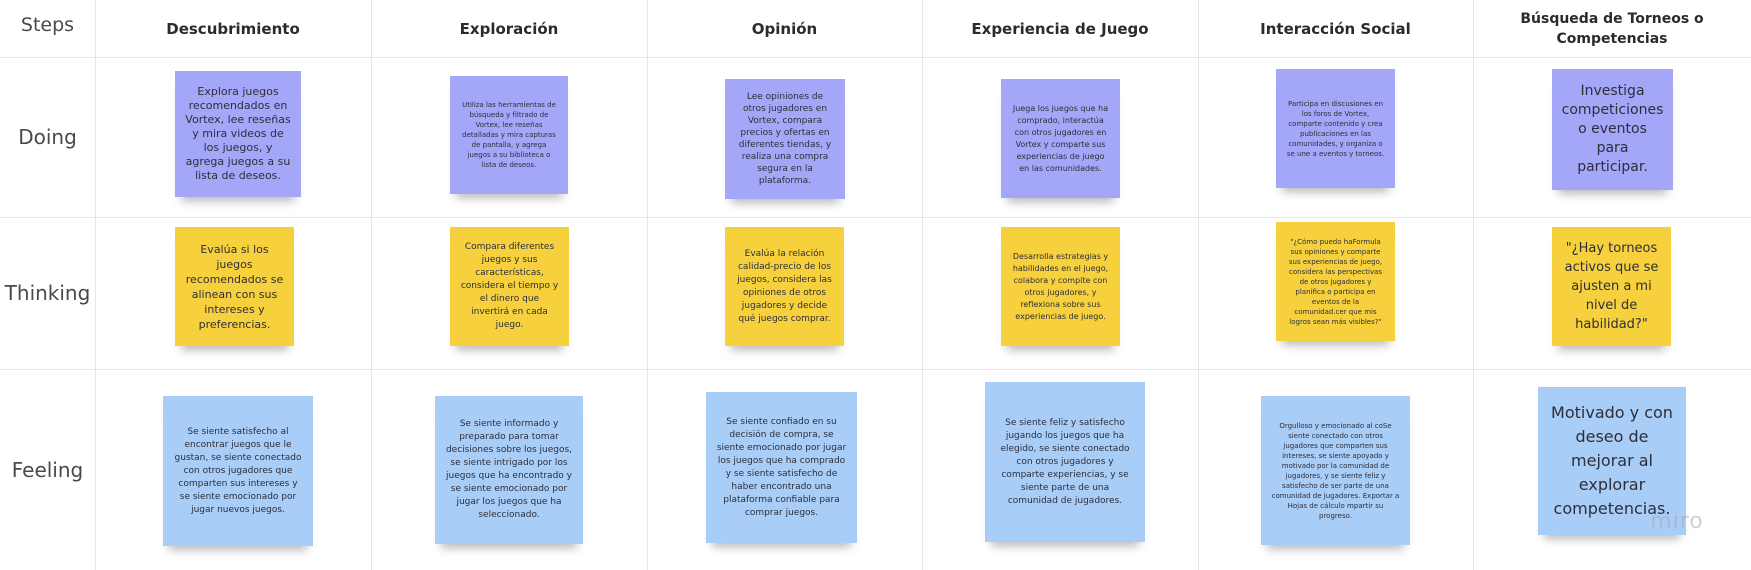 The height and width of the screenshot is (570, 1751). I want to click on column-header-experiencia: Experiencia de Juego, so click(1060, 28).